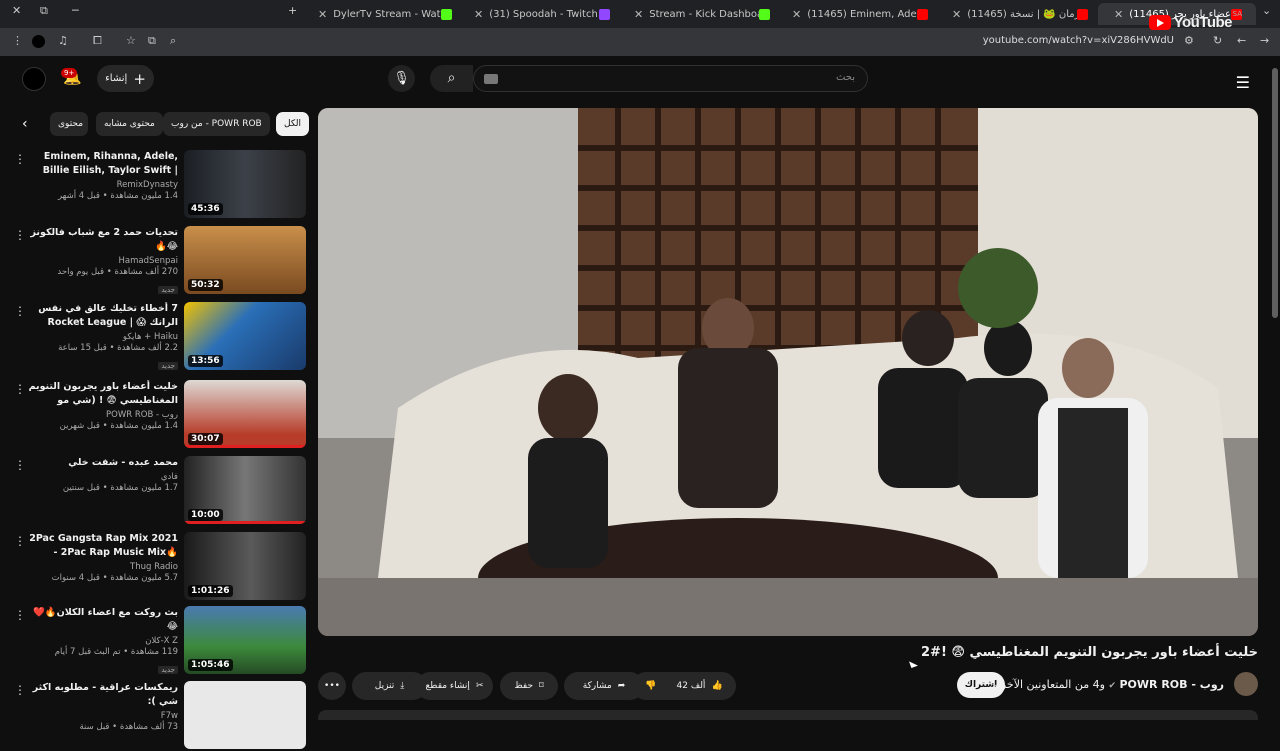 The image size is (1280, 751). I want to click on video-thumbnail: 50:32, so click(245, 260).